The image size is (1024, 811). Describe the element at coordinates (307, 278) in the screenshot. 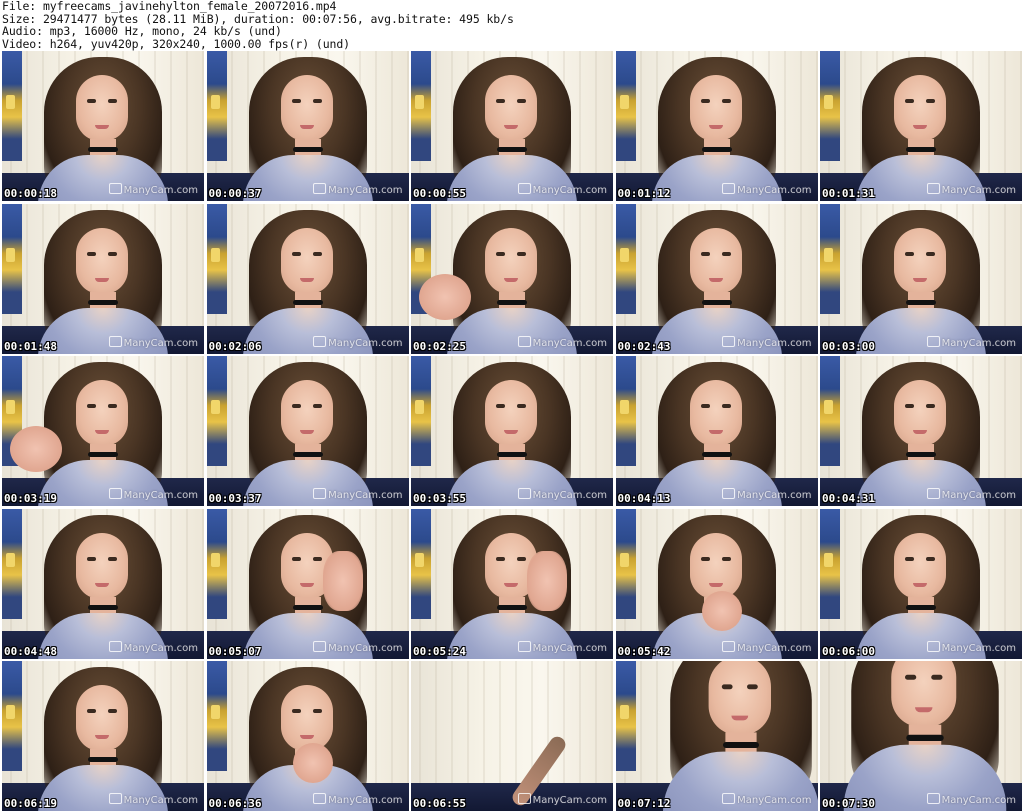

I see `thumbnail-frame: ManyCam.com 00:02:06` at that location.